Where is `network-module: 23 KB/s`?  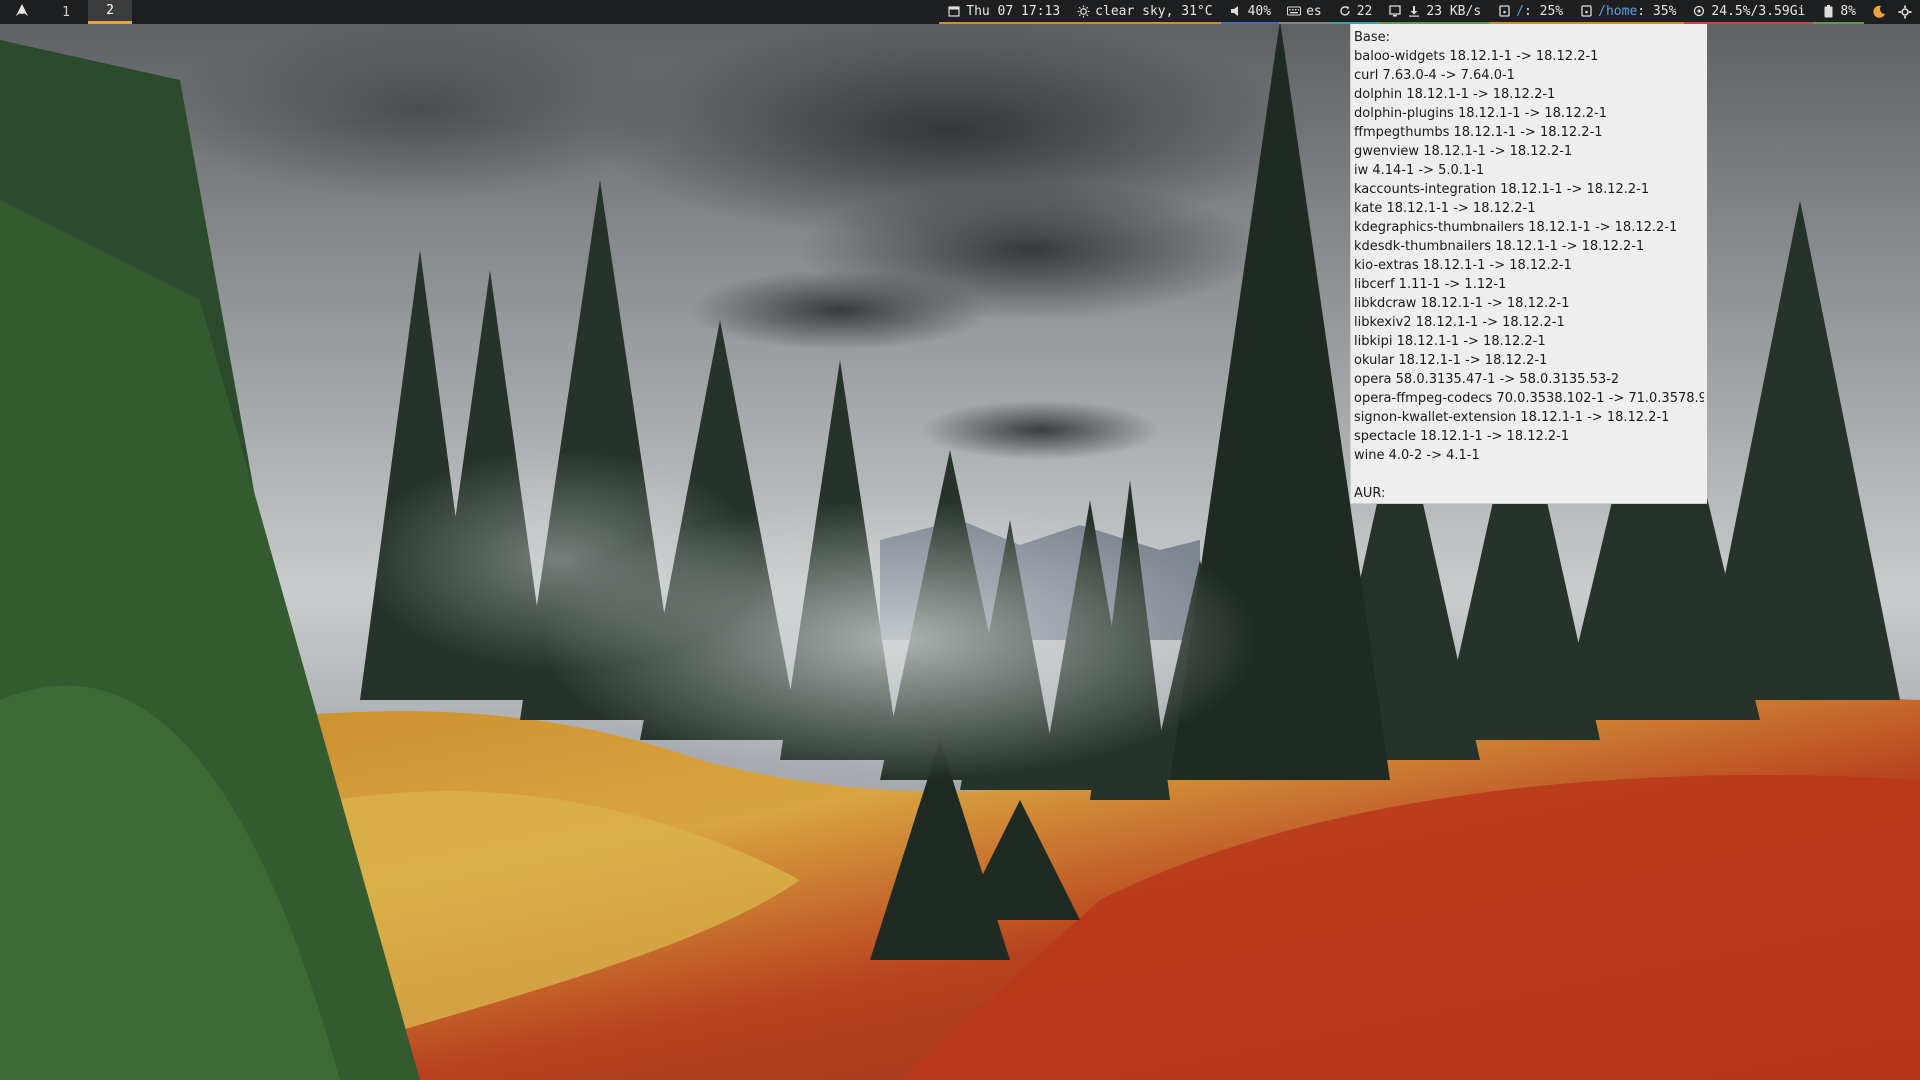
network-module: 23 KB/s is located at coordinates (1435, 12).